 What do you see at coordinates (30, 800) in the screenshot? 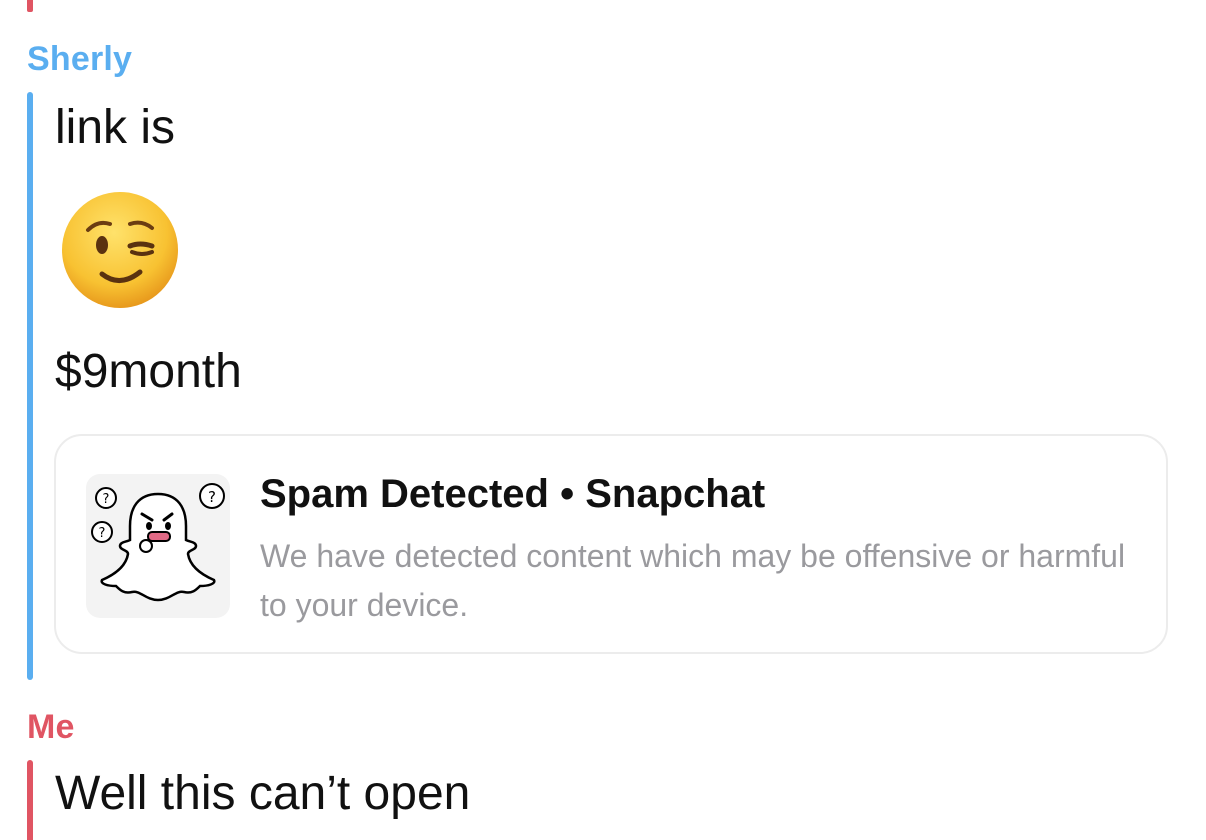
I see `me-message-bar` at bounding box center [30, 800].